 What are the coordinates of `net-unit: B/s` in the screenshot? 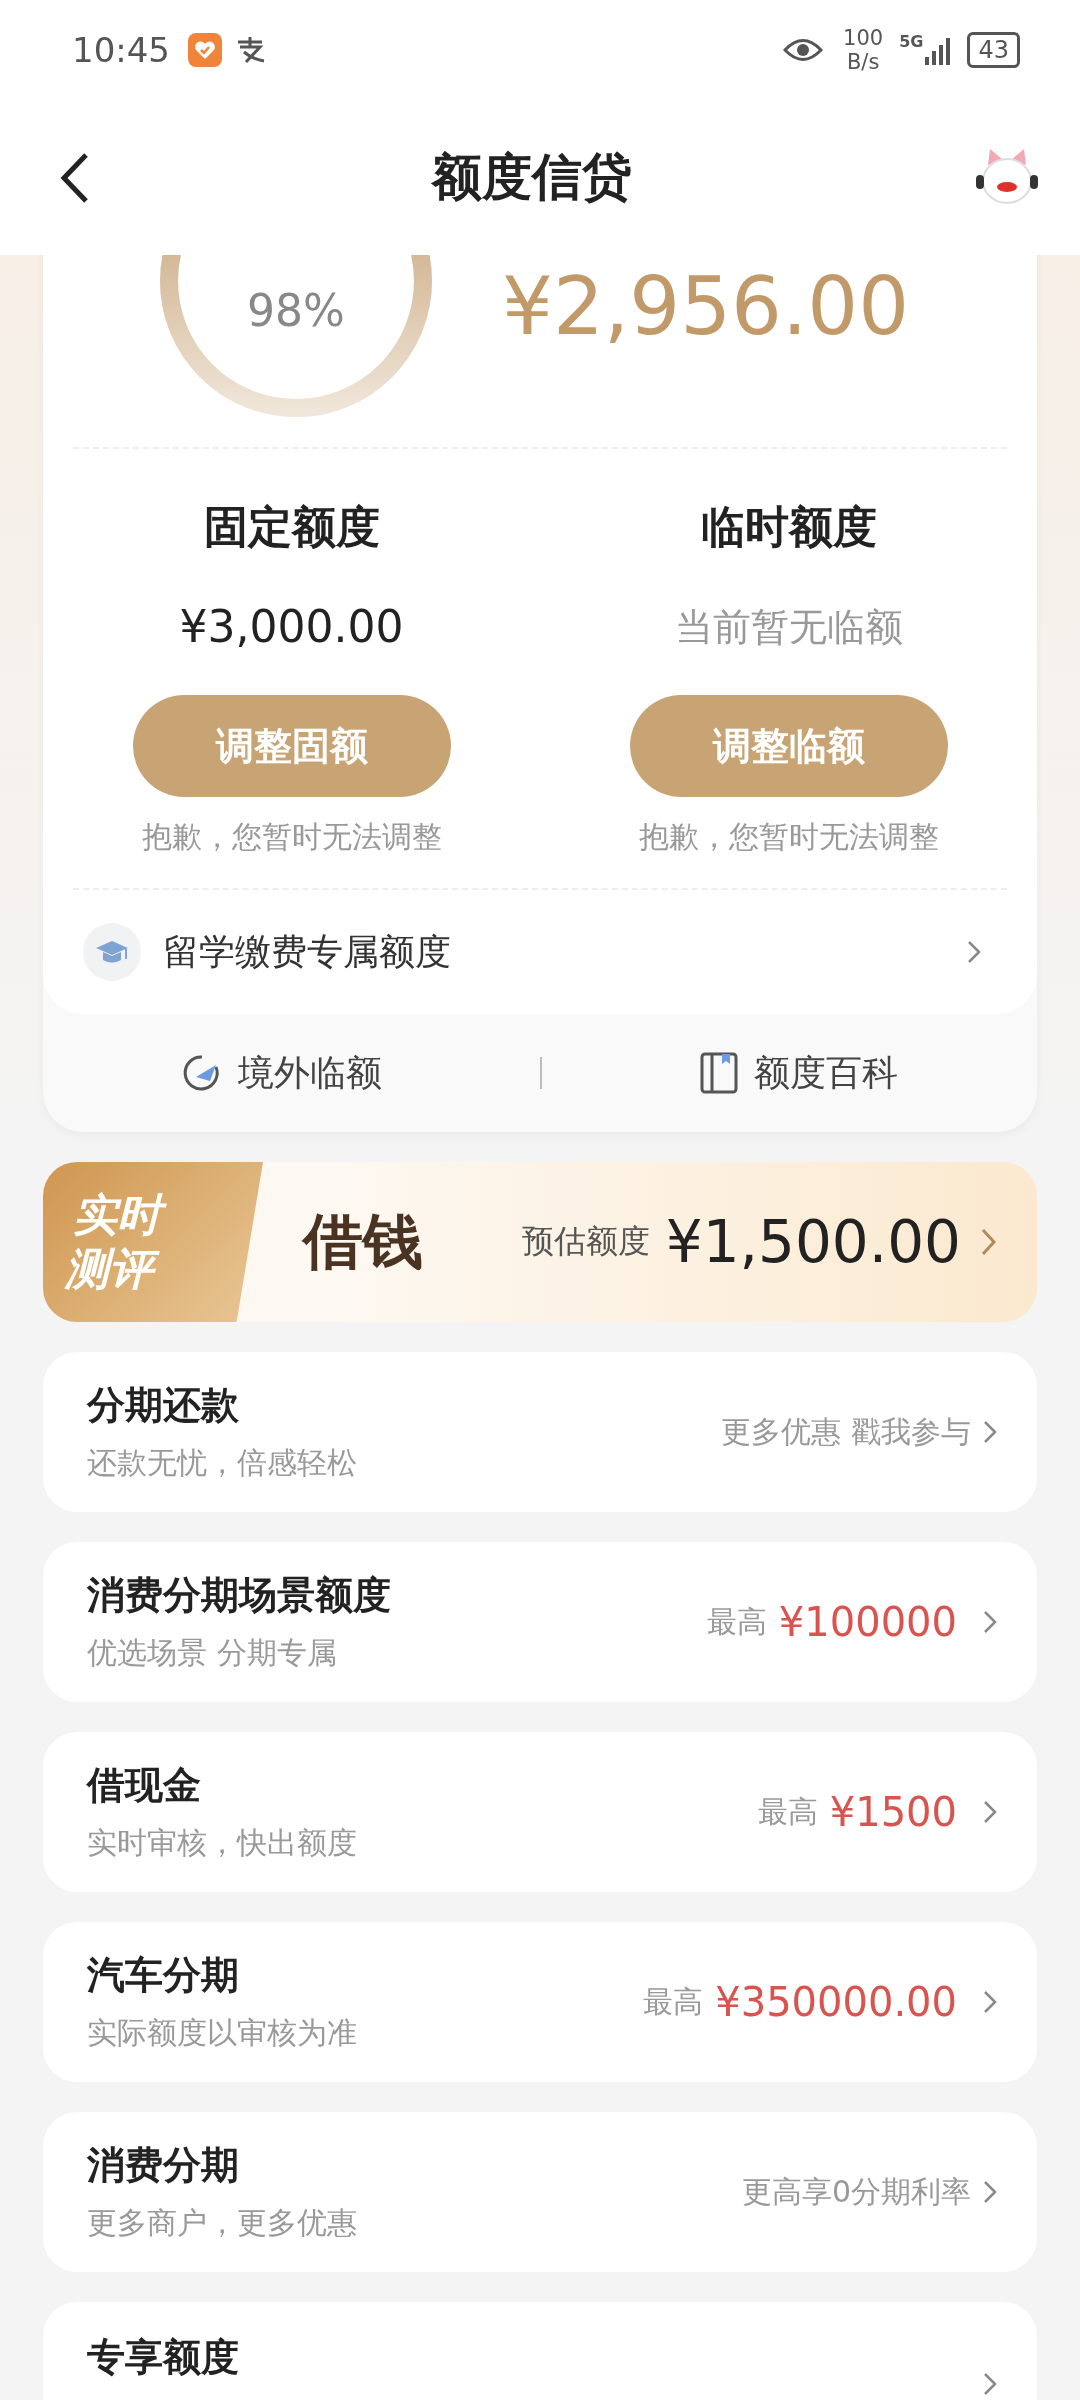 It's located at (863, 62).